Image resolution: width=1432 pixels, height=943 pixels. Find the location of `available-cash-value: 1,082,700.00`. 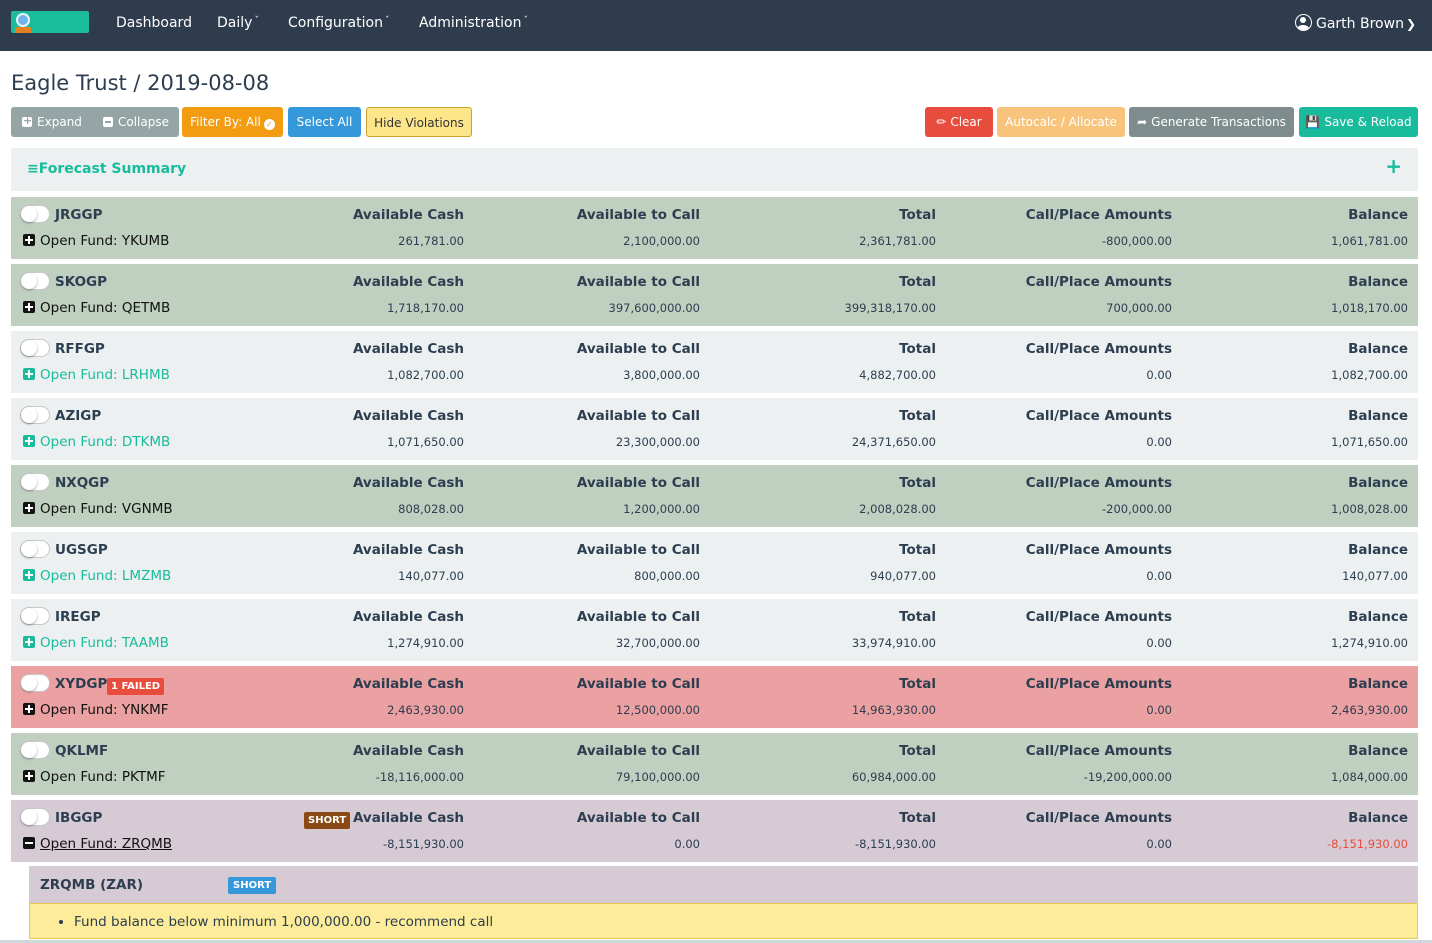

available-cash-value: 1,082,700.00 is located at coordinates (425, 375).